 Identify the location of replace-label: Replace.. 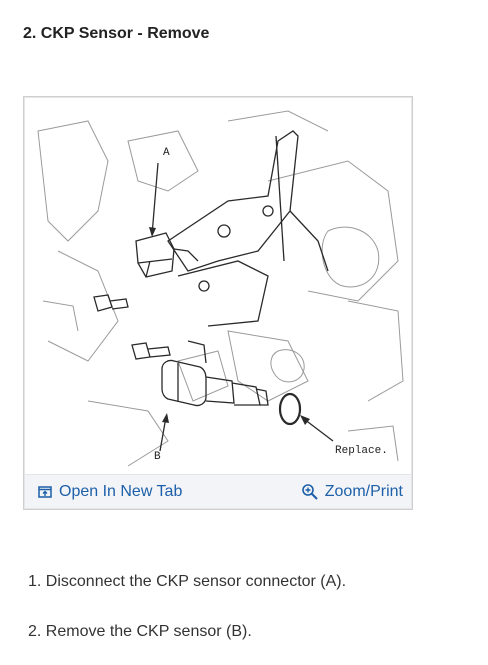
(361, 451).